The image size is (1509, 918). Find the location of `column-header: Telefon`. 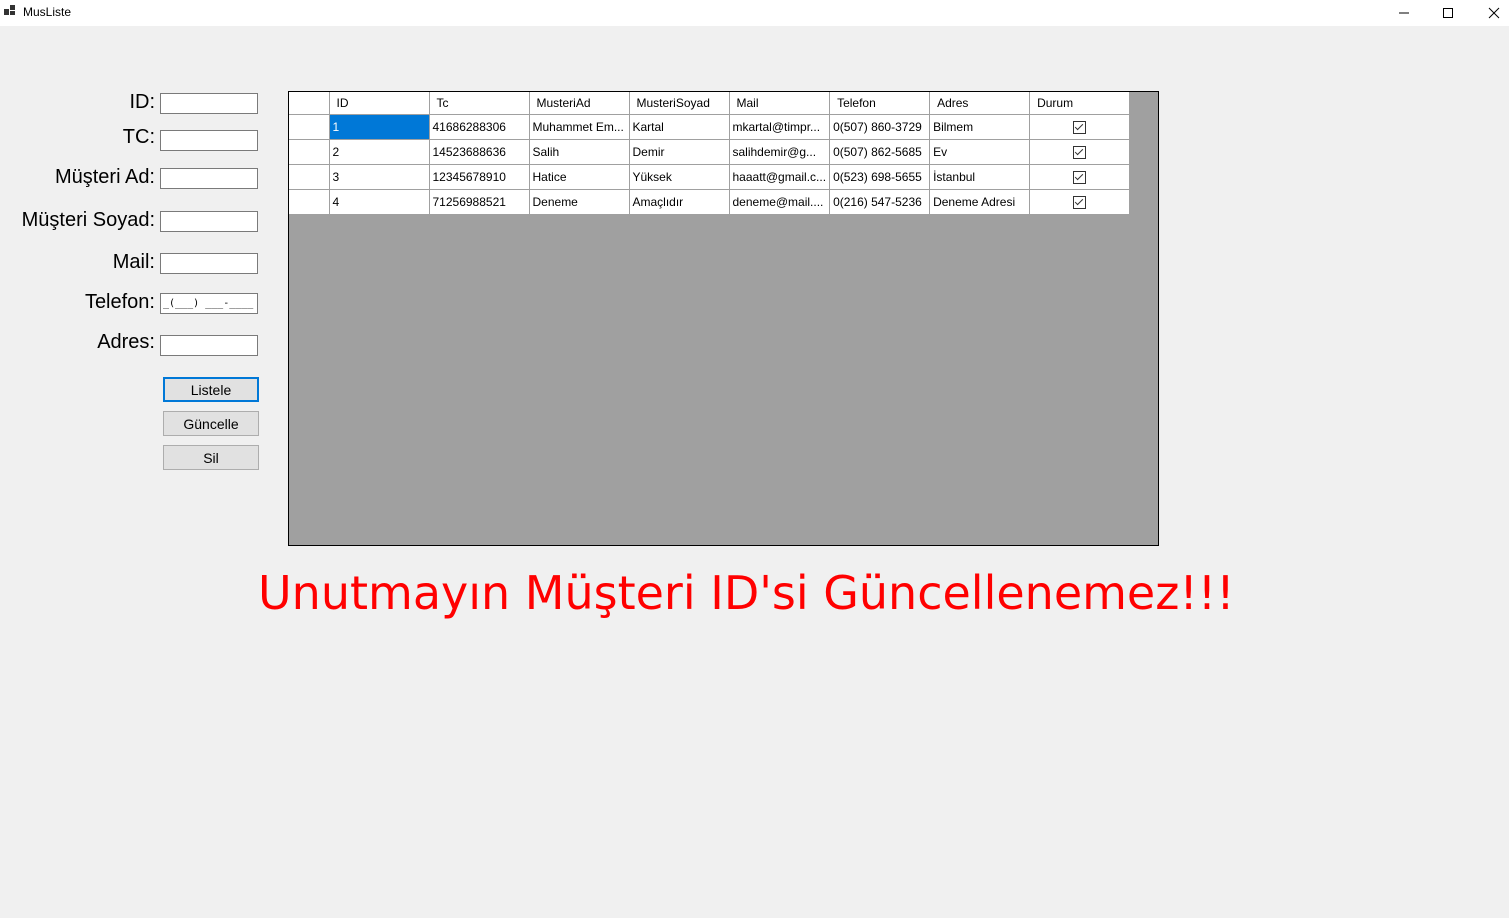

column-header: Telefon is located at coordinates (880, 103).